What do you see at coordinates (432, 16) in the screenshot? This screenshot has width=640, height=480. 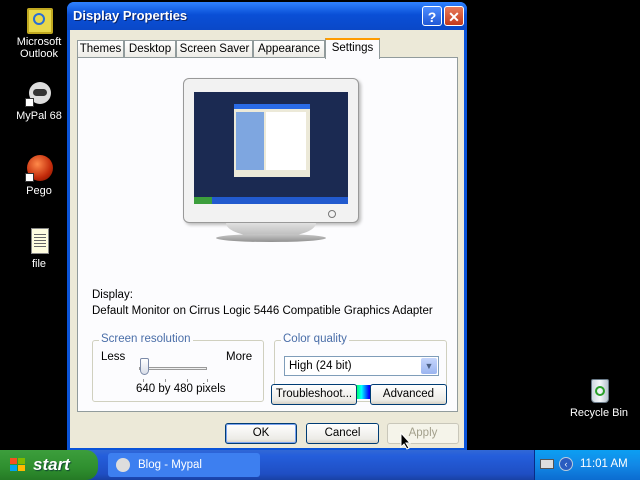 I see `help-button: ?` at bounding box center [432, 16].